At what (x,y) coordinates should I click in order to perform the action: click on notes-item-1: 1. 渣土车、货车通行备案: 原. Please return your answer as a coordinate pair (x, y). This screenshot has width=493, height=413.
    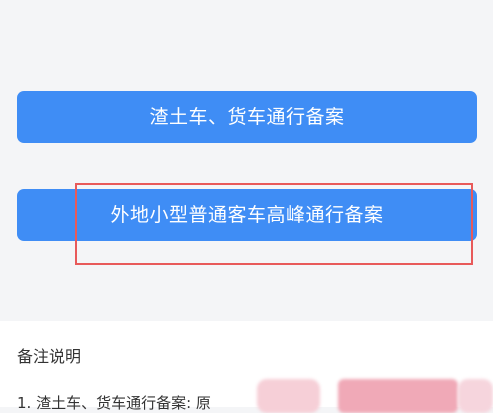
    Looking at the image, I should click on (114, 403).